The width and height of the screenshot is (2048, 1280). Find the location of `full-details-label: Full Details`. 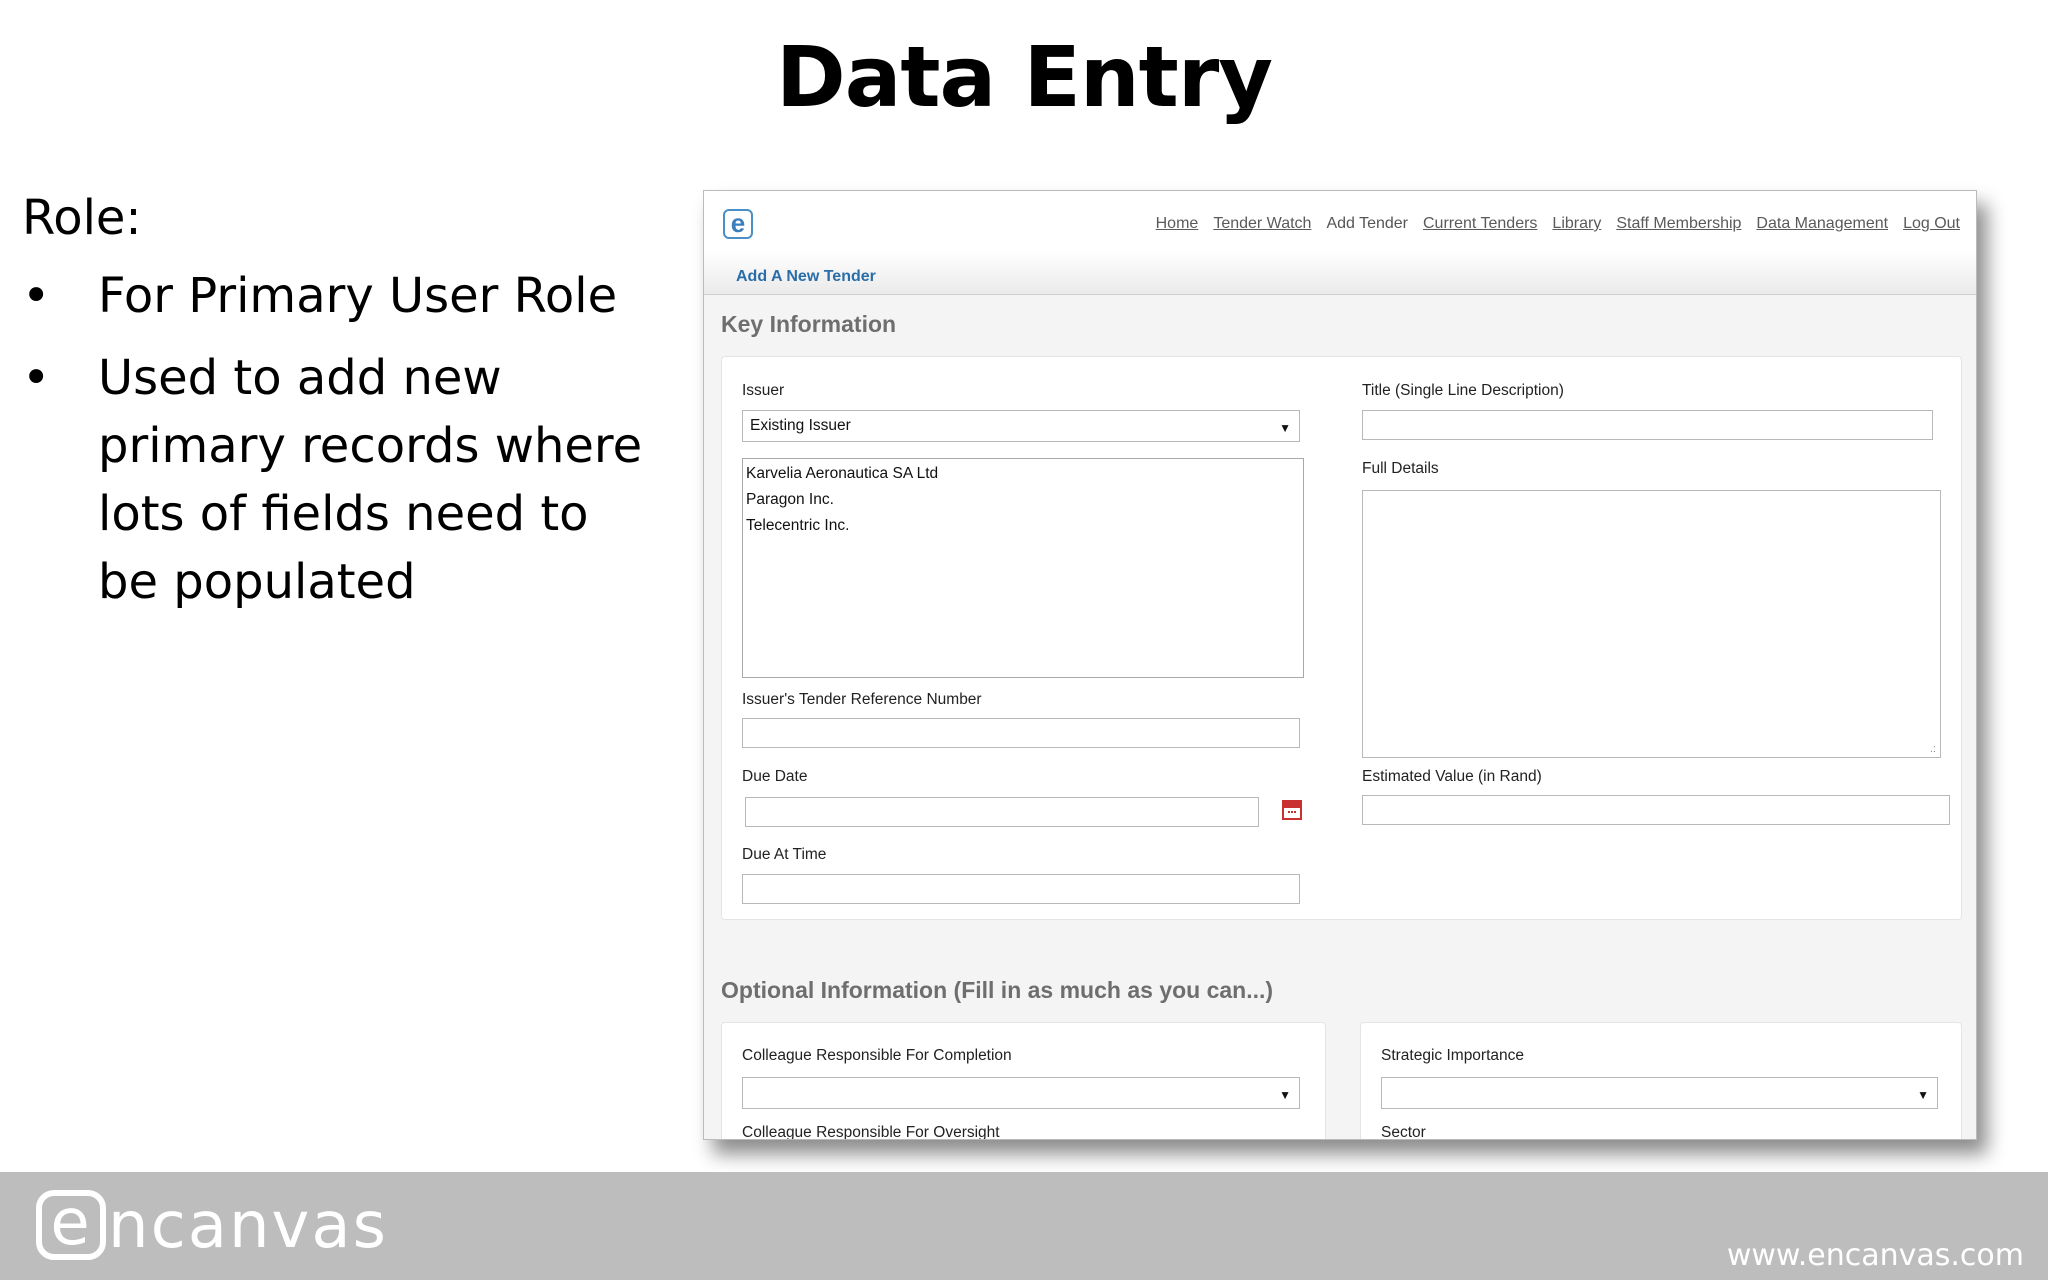

full-details-label: Full Details is located at coordinates (1400, 468).